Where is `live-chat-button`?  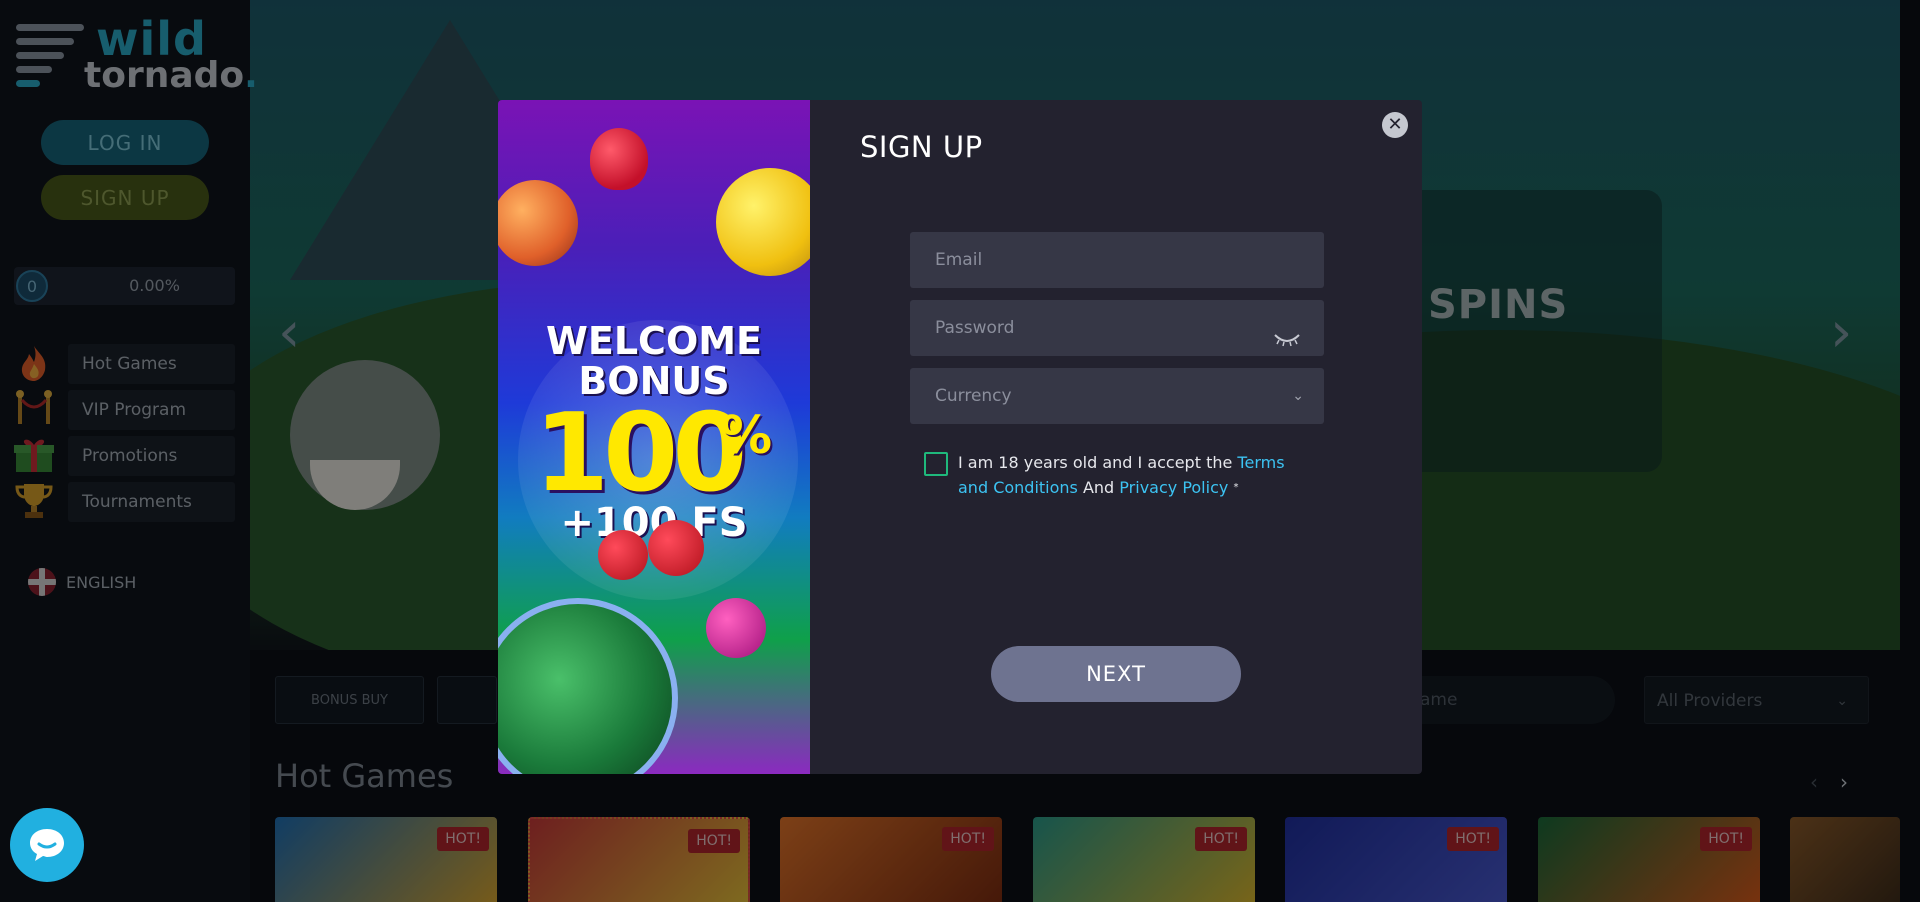 live-chat-button is located at coordinates (47, 845).